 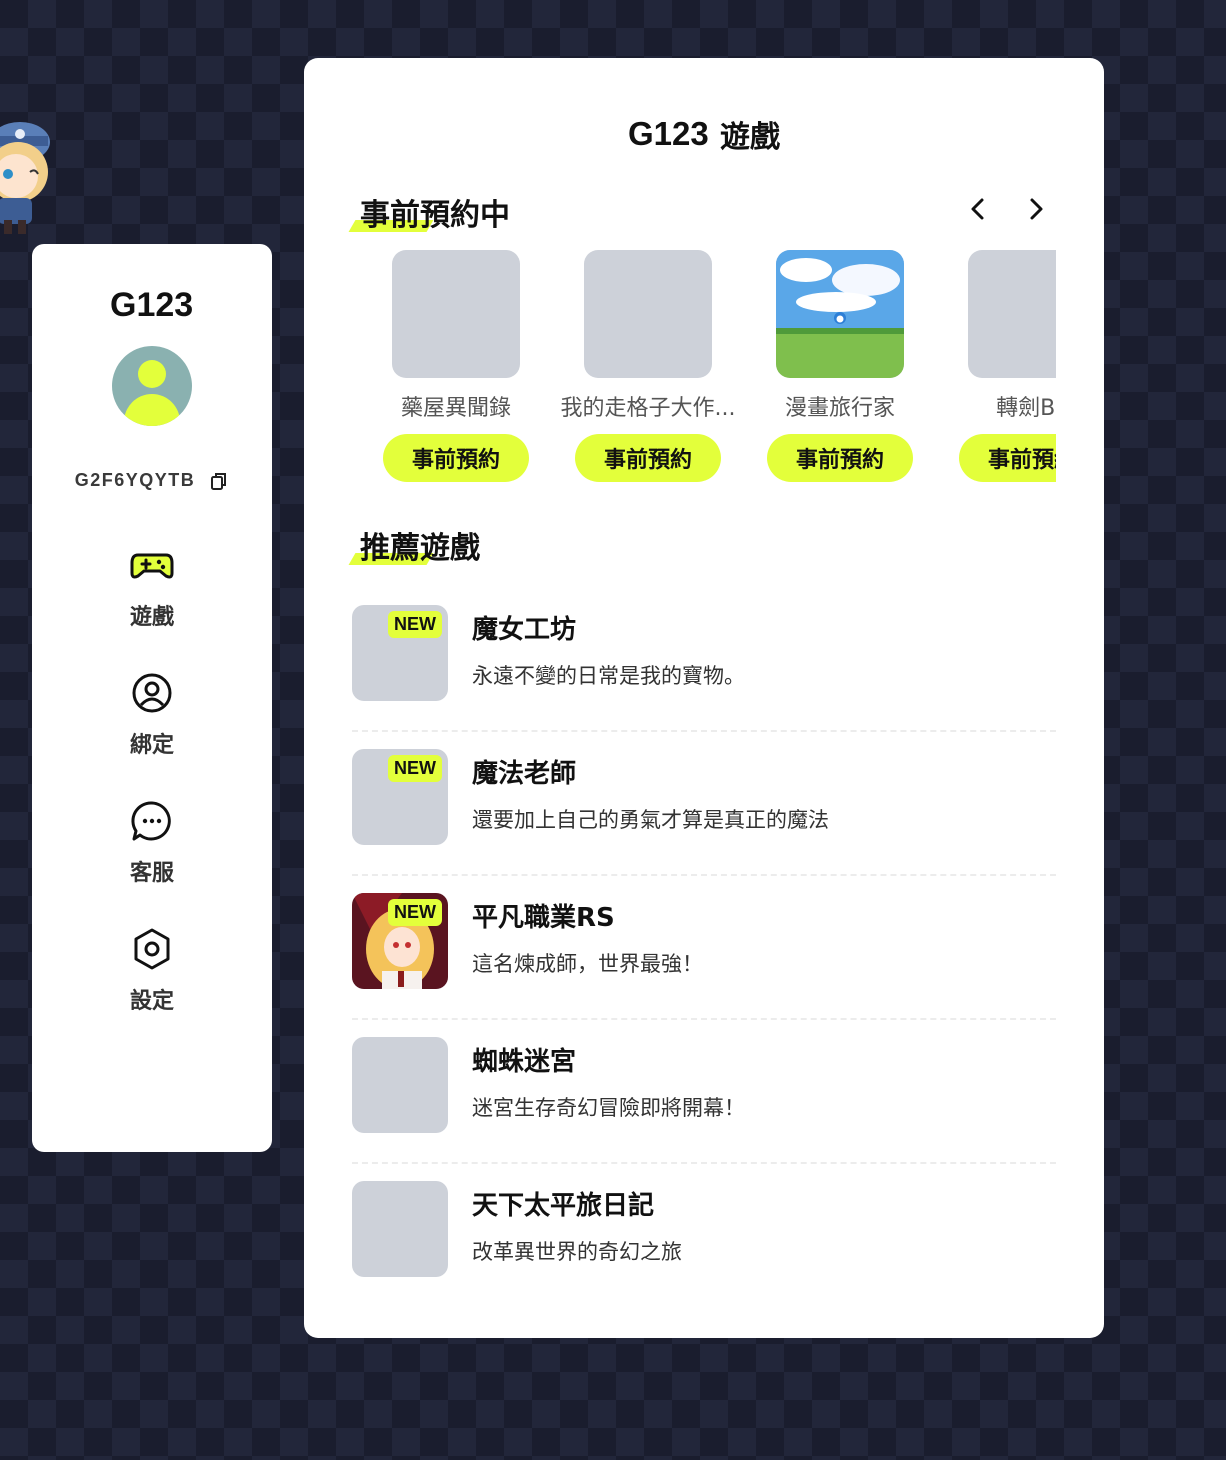 What do you see at coordinates (151, 1001) in the screenshot?
I see `nav-label-settings: 設定` at bounding box center [151, 1001].